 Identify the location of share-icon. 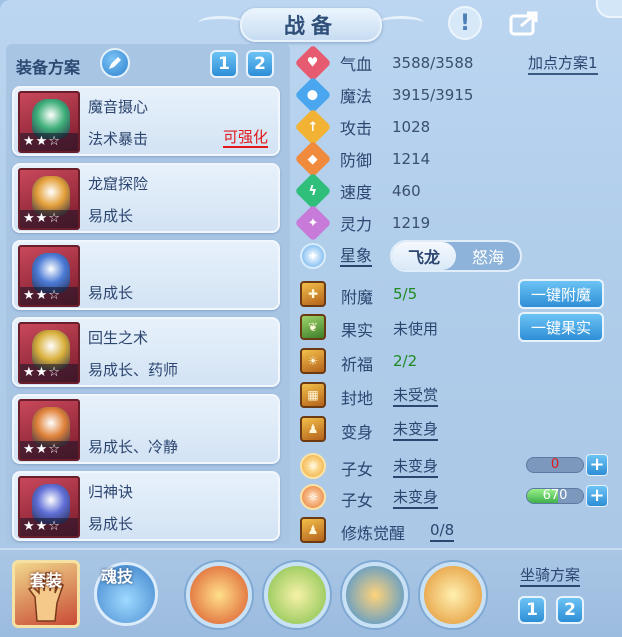
(525, 23).